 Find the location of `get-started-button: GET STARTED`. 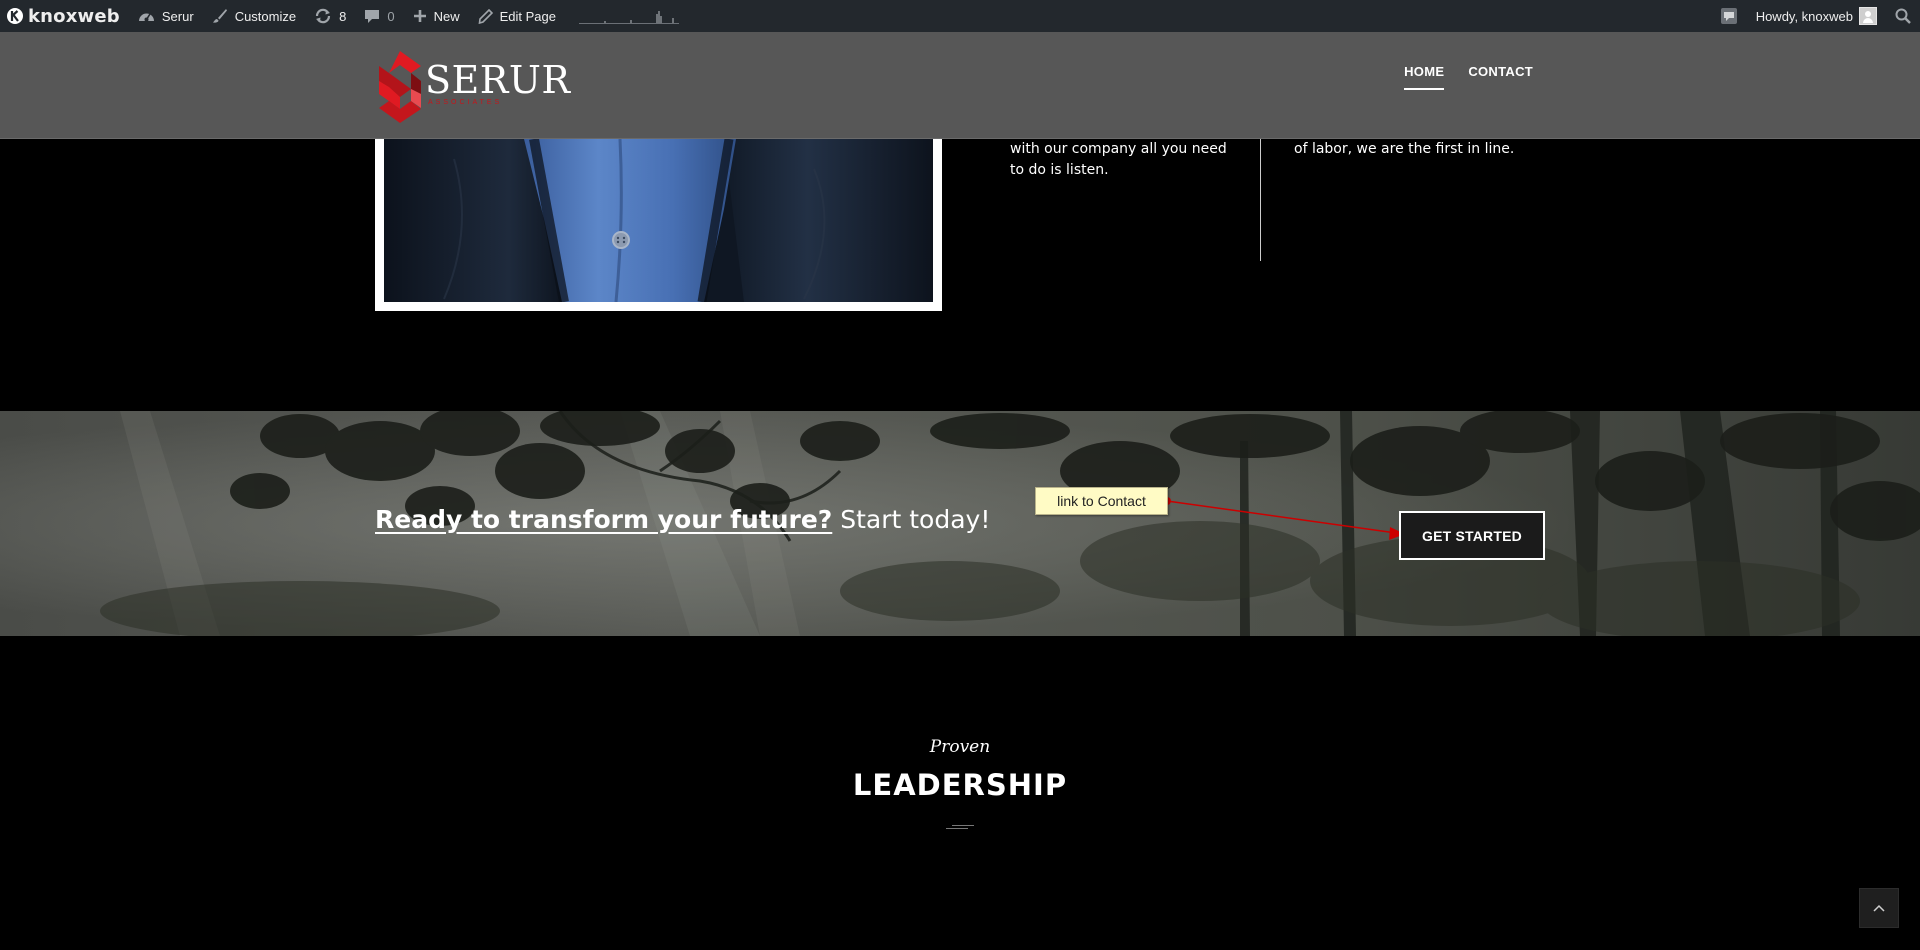

get-started-button: GET STARTED is located at coordinates (1472, 535).